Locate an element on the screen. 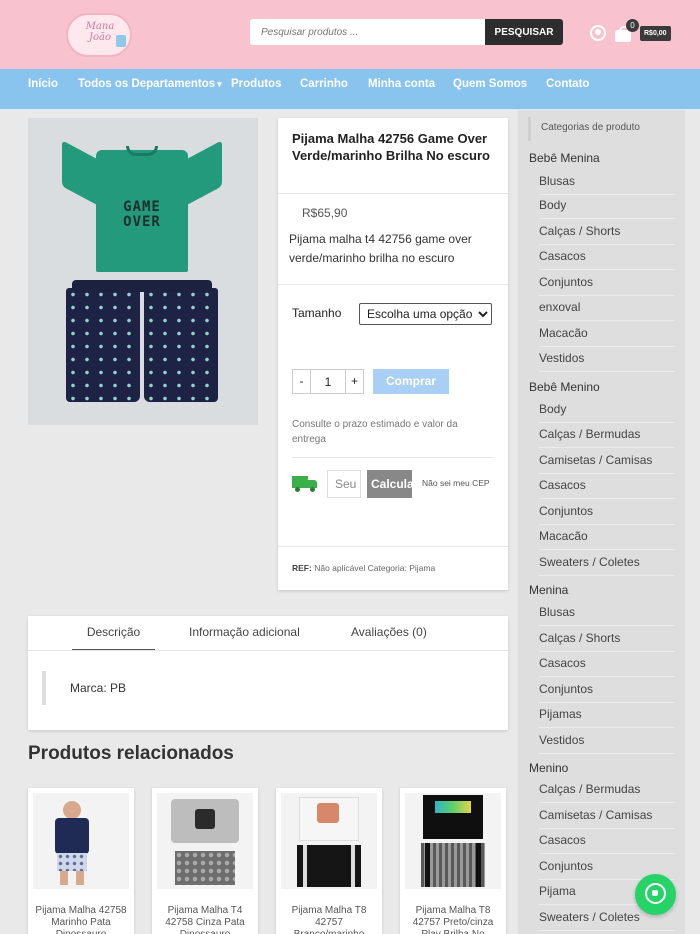 This screenshot has height=934, width=700. shorts-illustration is located at coordinates (142, 341).